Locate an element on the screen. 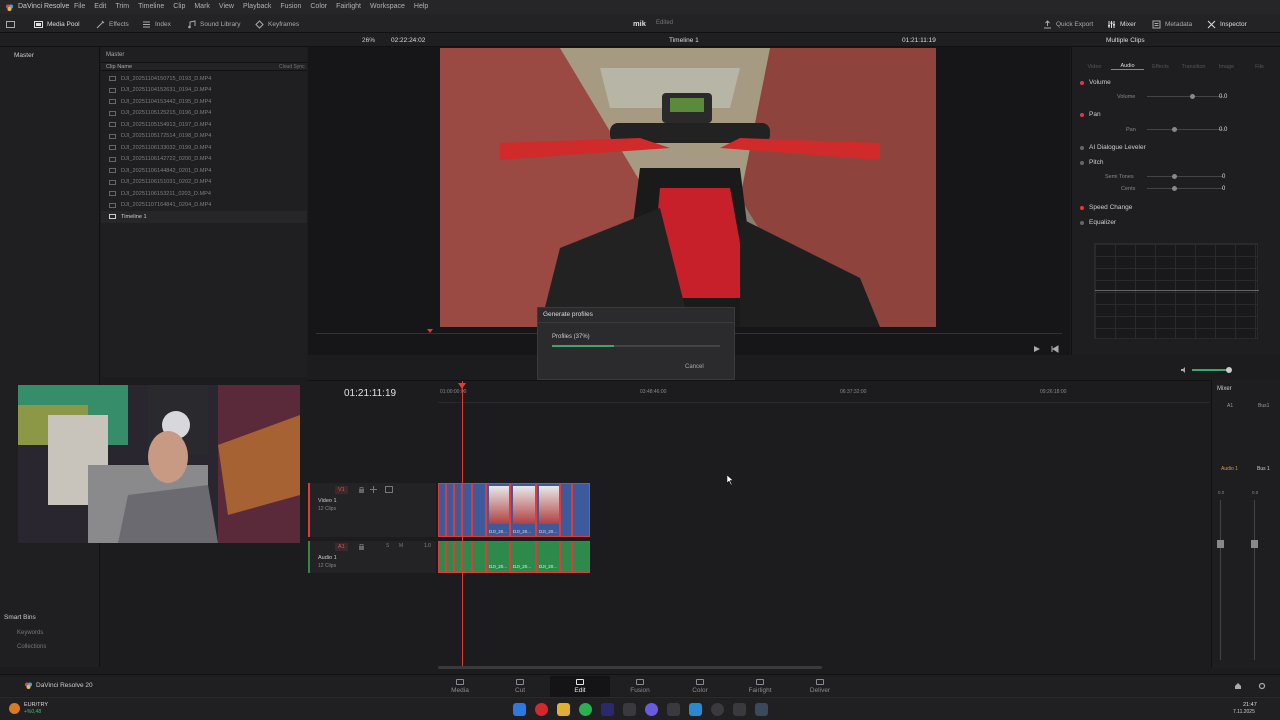 The height and width of the screenshot is (720, 1280). menu-mark: Mark is located at coordinates (202, 6).